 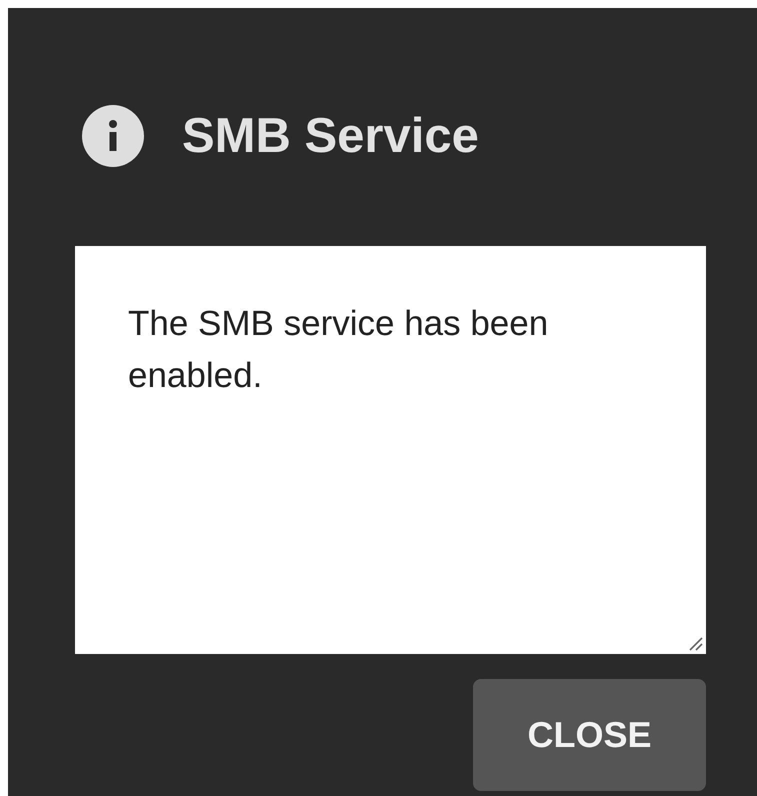 What do you see at coordinates (589, 735) in the screenshot?
I see `close-button: CLOSE` at bounding box center [589, 735].